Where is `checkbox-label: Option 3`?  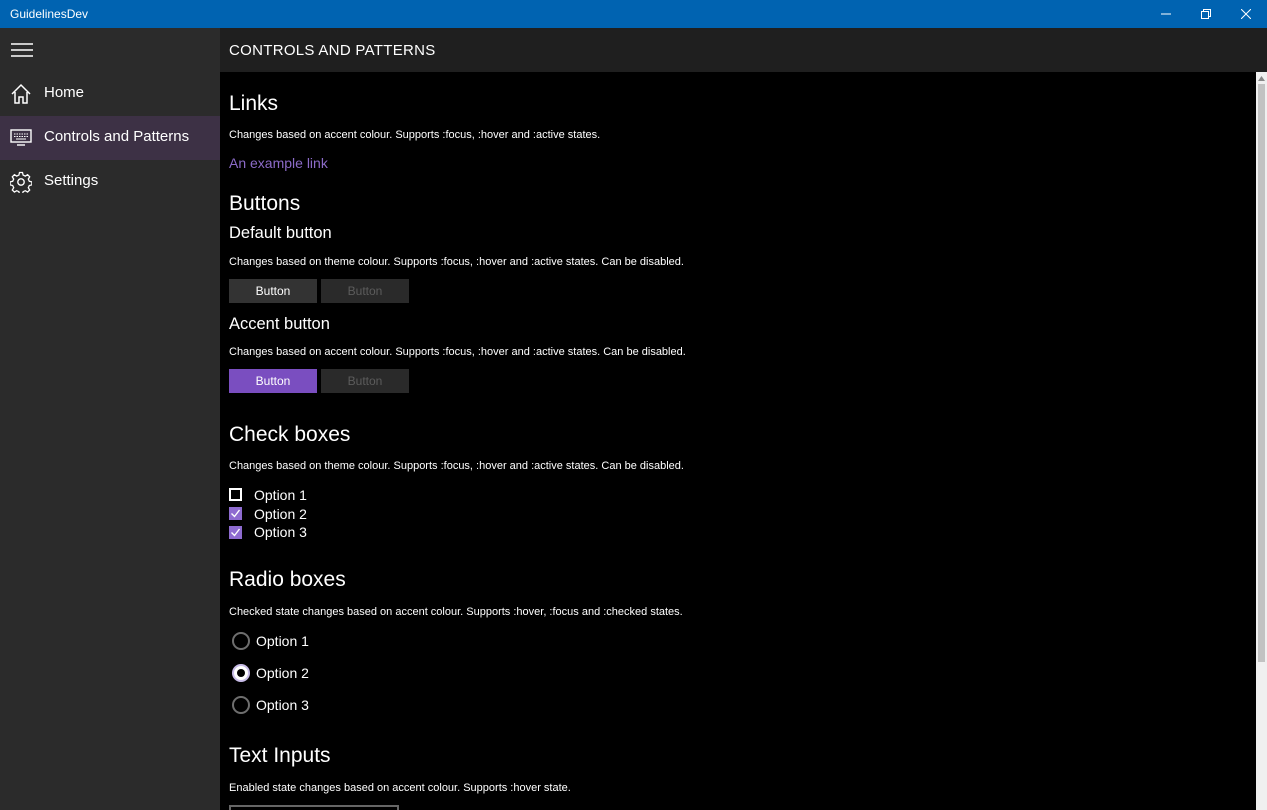
checkbox-label: Option 3 is located at coordinates (280, 532).